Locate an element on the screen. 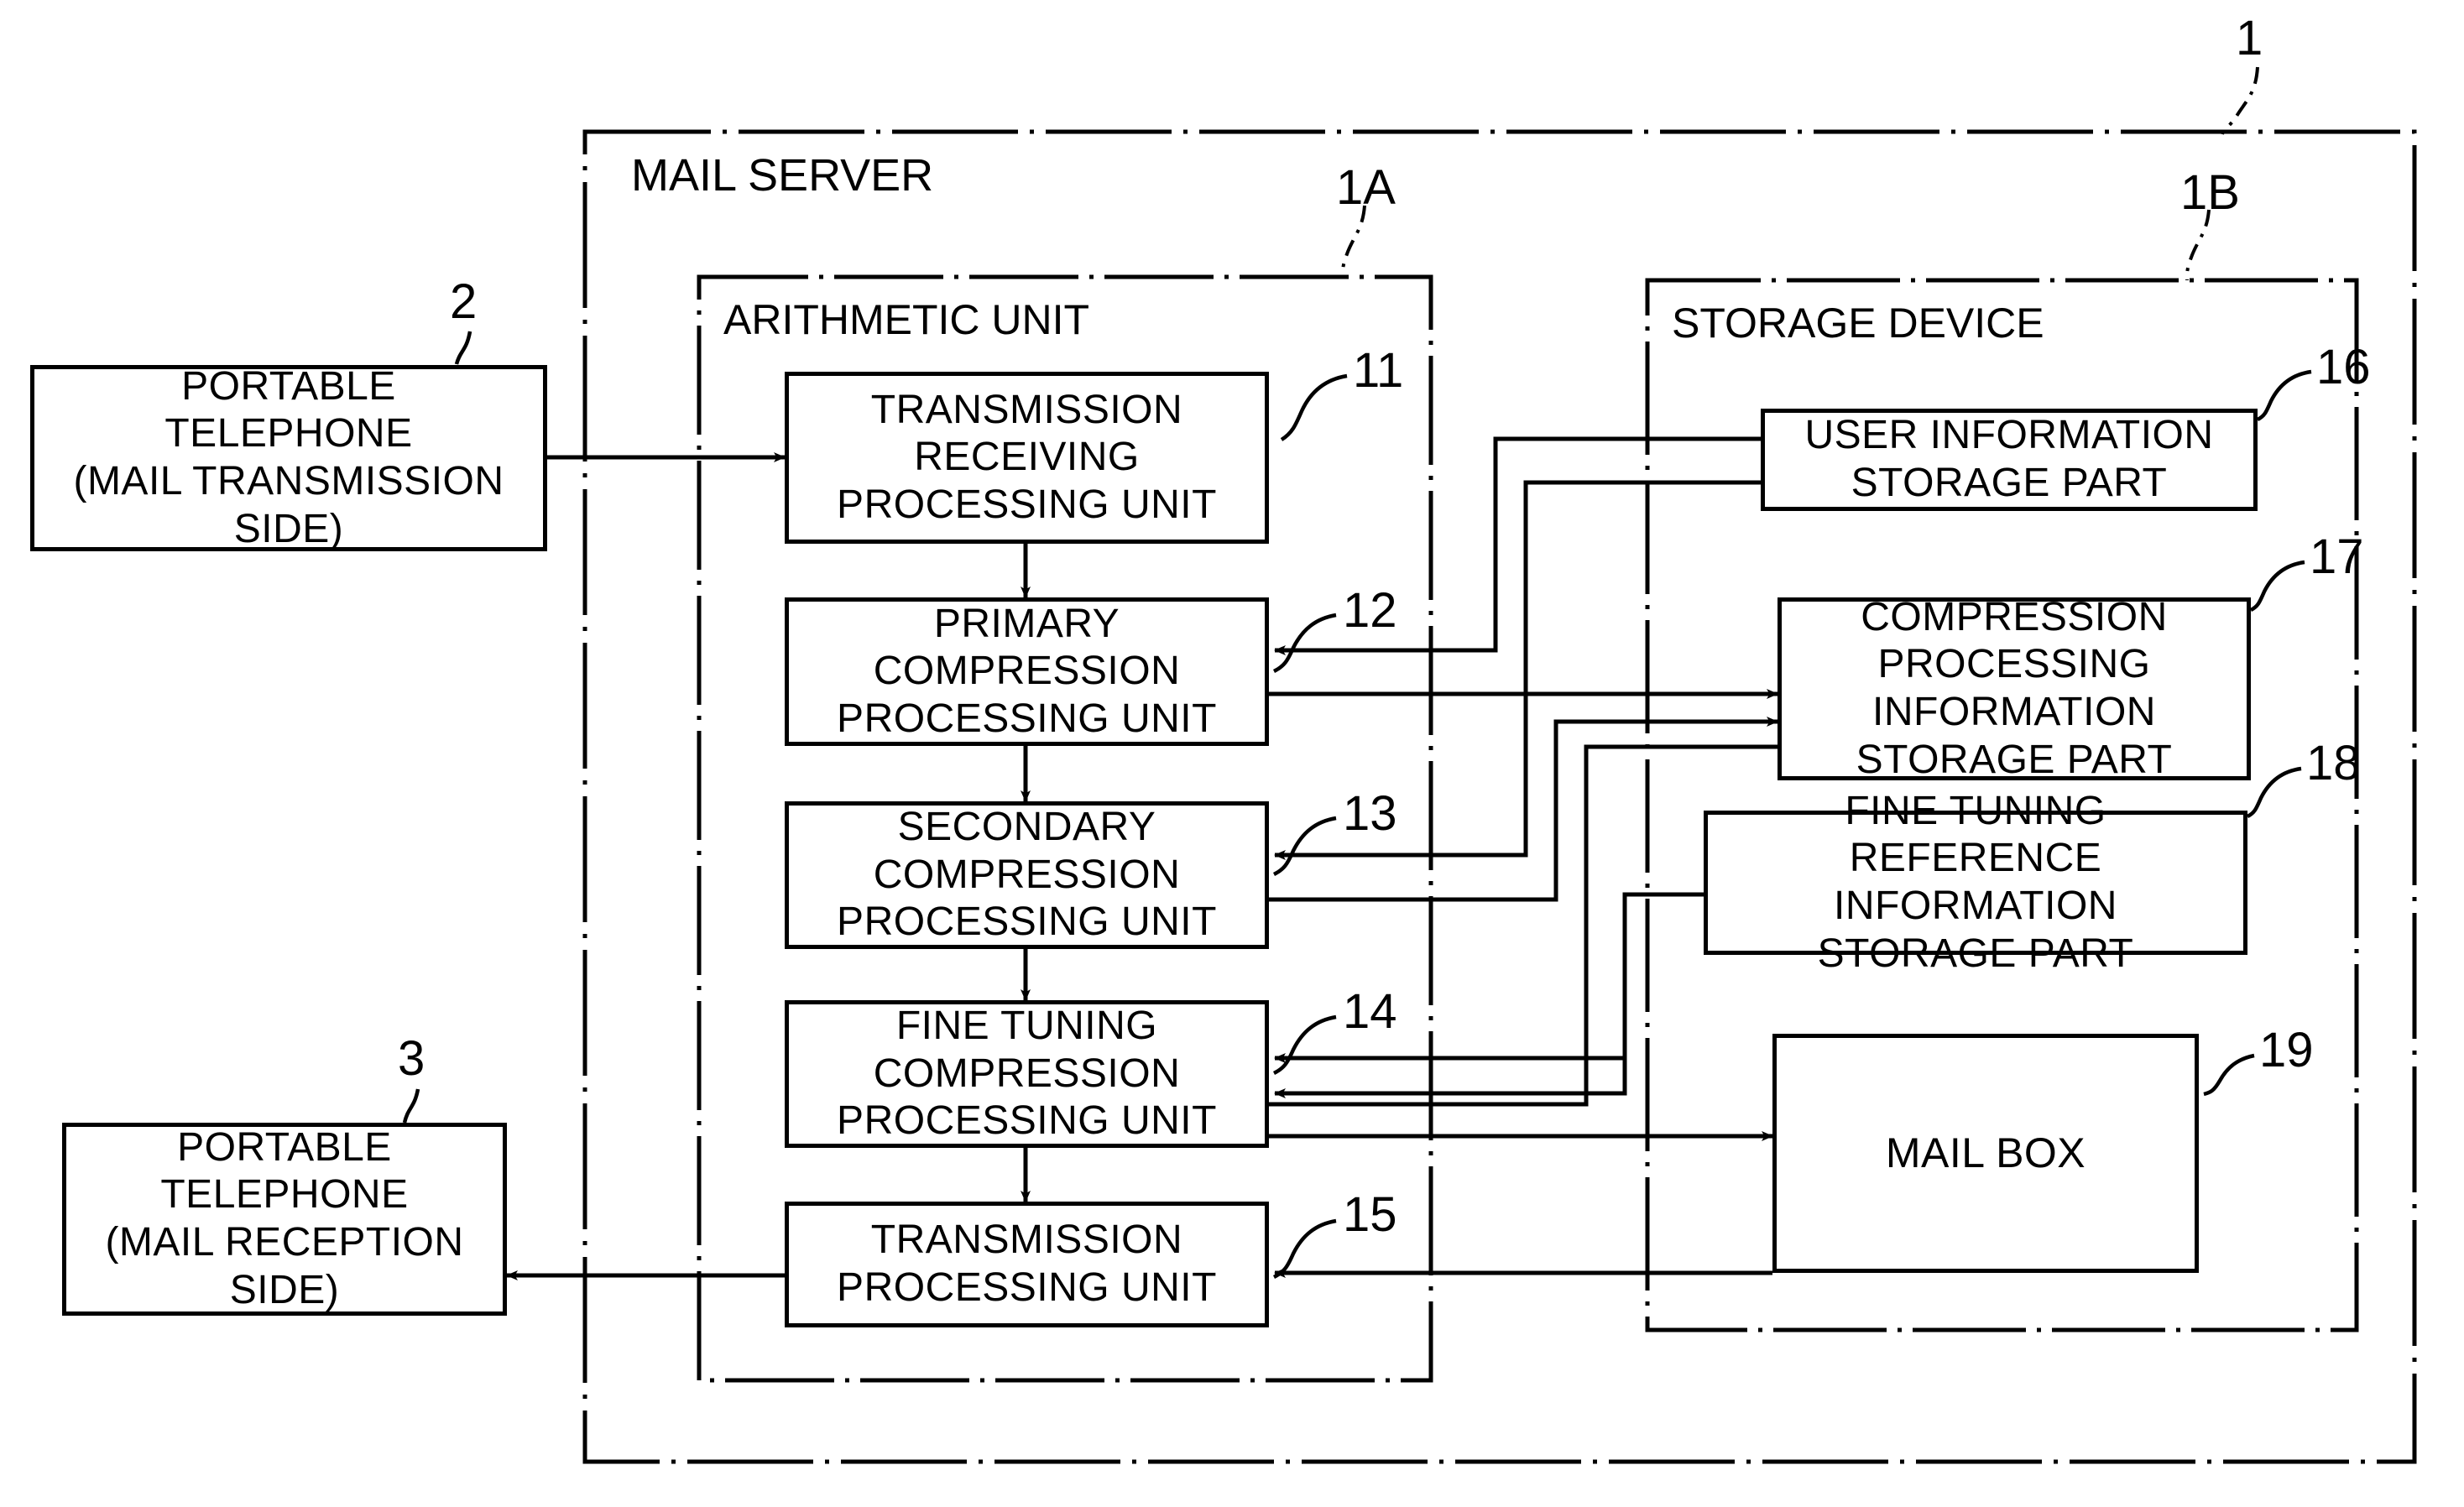 The height and width of the screenshot is (1507, 2464). ref-numeral-17: 17 is located at coordinates (2337, 556).